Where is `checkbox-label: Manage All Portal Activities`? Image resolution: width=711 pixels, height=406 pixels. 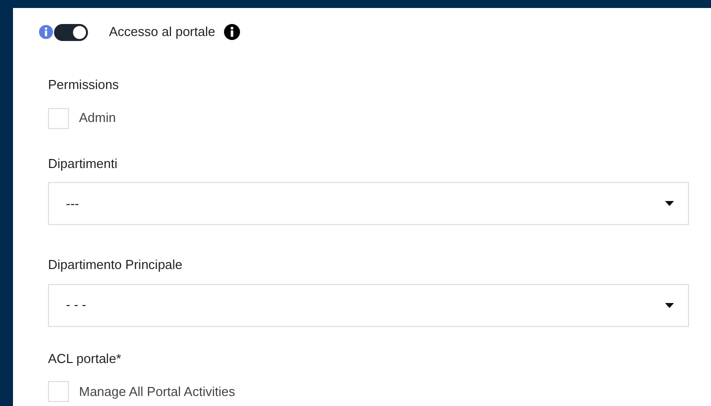
checkbox-label: Manage All Portal Activities is located at coordinates (157, 391).